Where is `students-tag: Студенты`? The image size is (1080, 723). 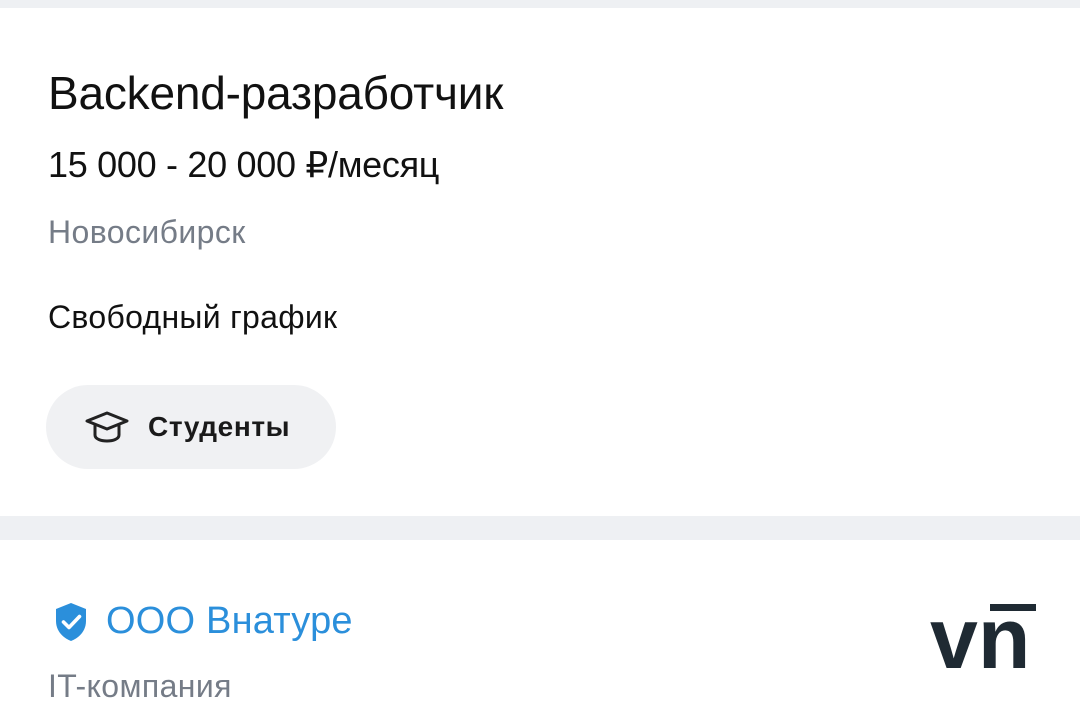
students-tag: Студенты is located at coordinates (191, 427).